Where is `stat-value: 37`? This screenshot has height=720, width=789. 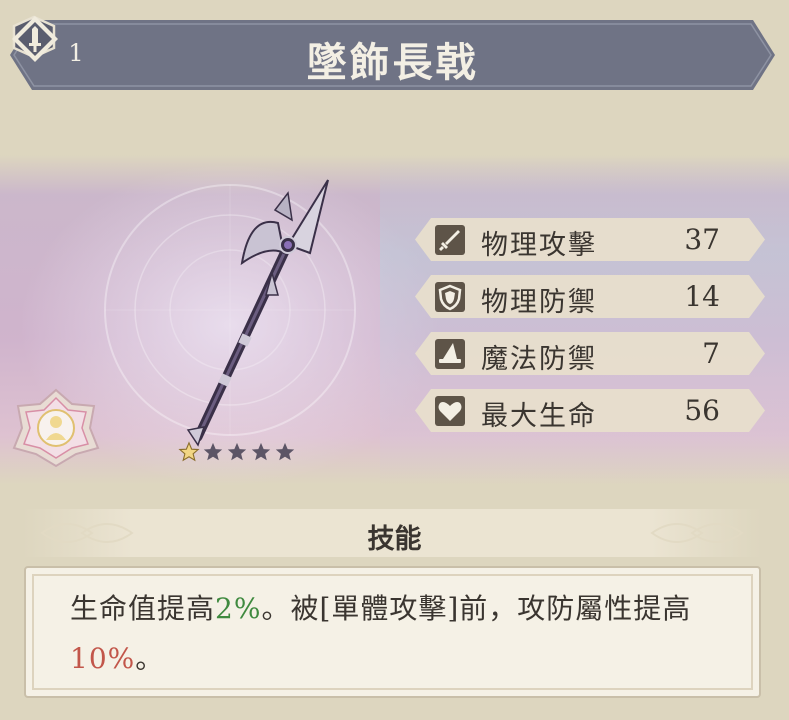
stat-value: 37 is located at coordinates (702, 239).